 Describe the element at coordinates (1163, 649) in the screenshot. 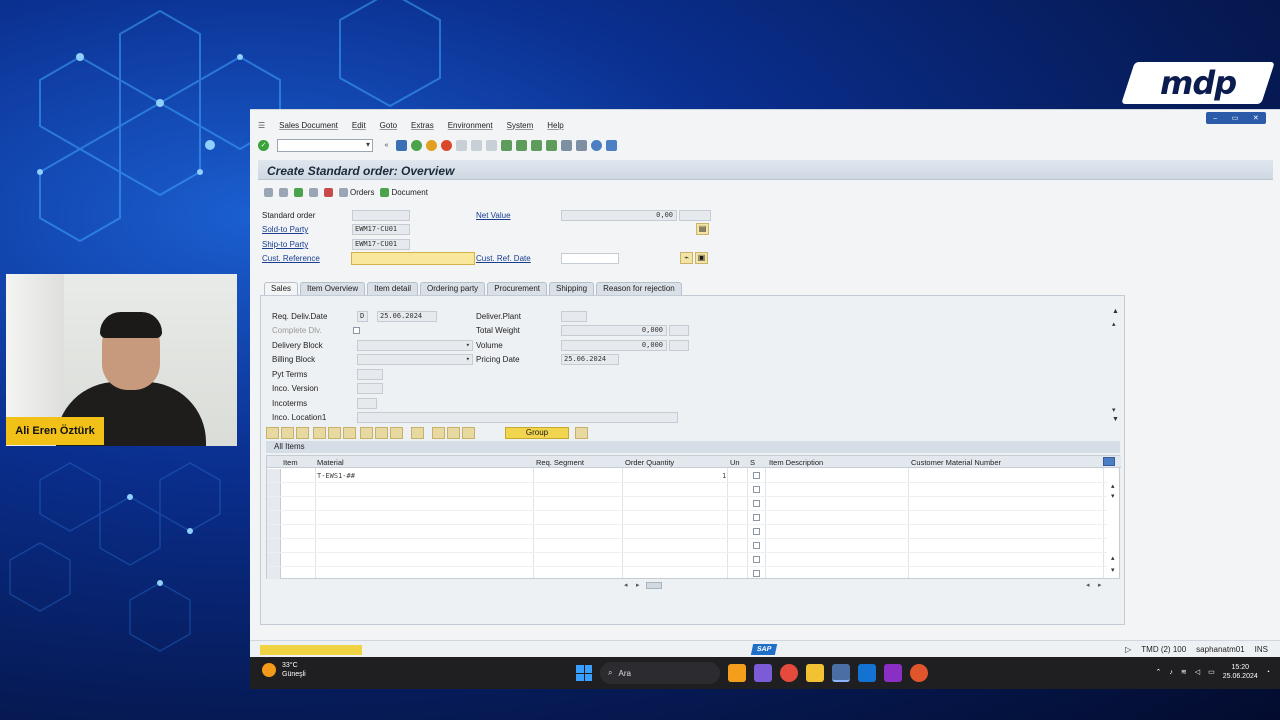

I see `system-client: TMD (2) 100` at that location.